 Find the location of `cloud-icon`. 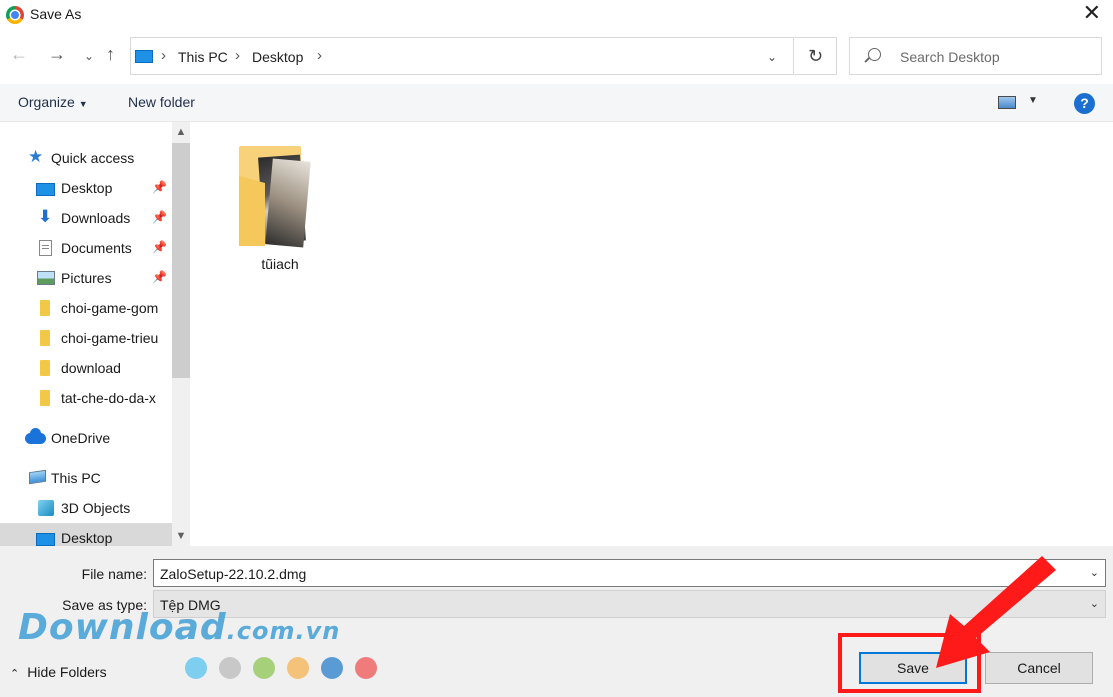

cloud-icon is located at coordinates (35, 436).